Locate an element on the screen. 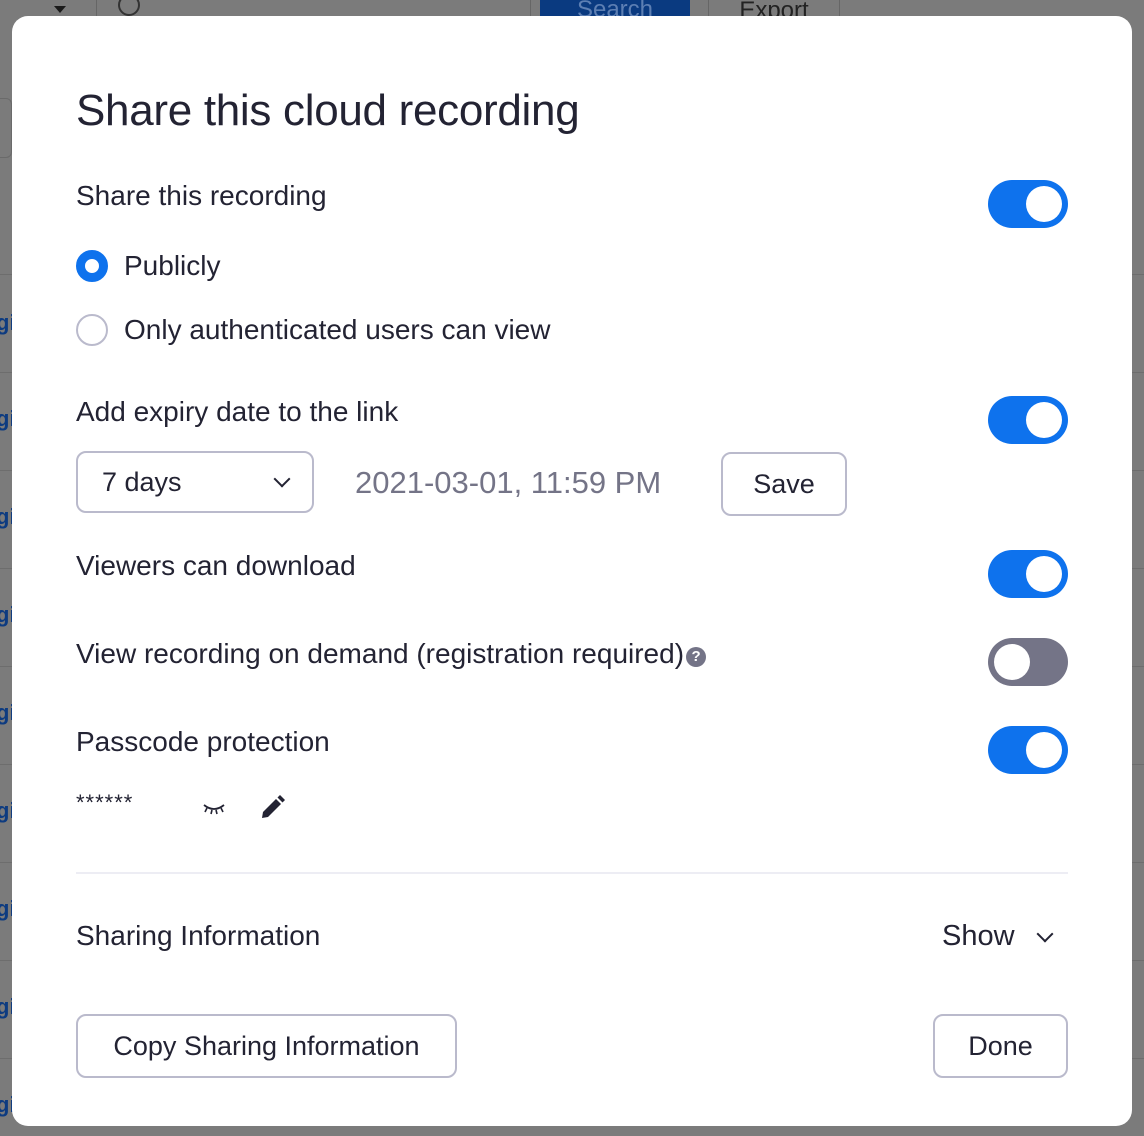  caret-down-icon is located at coordinates (60, 9).